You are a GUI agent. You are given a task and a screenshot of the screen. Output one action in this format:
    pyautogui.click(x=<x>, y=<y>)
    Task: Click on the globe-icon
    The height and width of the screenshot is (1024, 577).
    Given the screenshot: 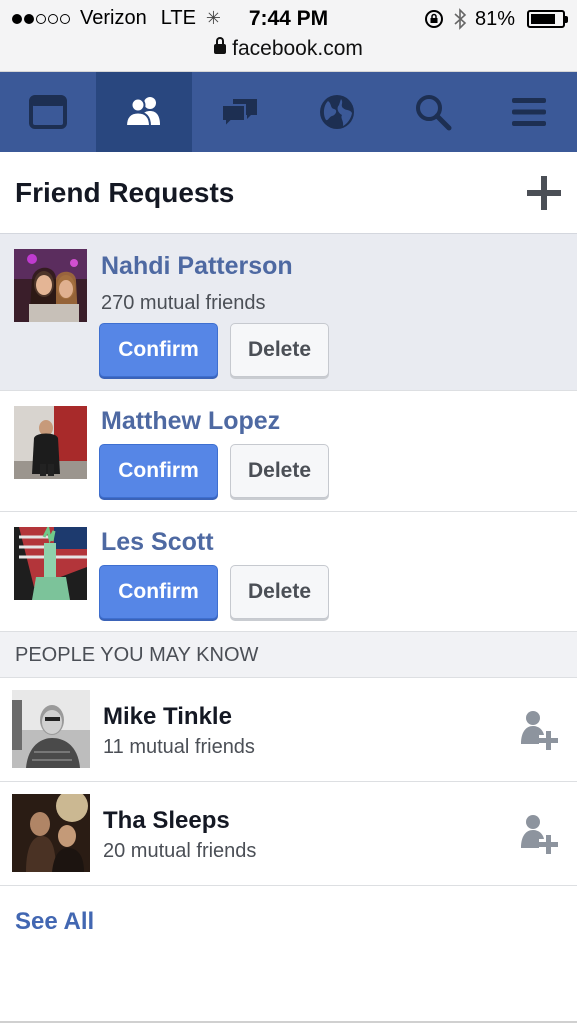 What is the action you would take?
    pyautogui.click(x=336, y=112)
    